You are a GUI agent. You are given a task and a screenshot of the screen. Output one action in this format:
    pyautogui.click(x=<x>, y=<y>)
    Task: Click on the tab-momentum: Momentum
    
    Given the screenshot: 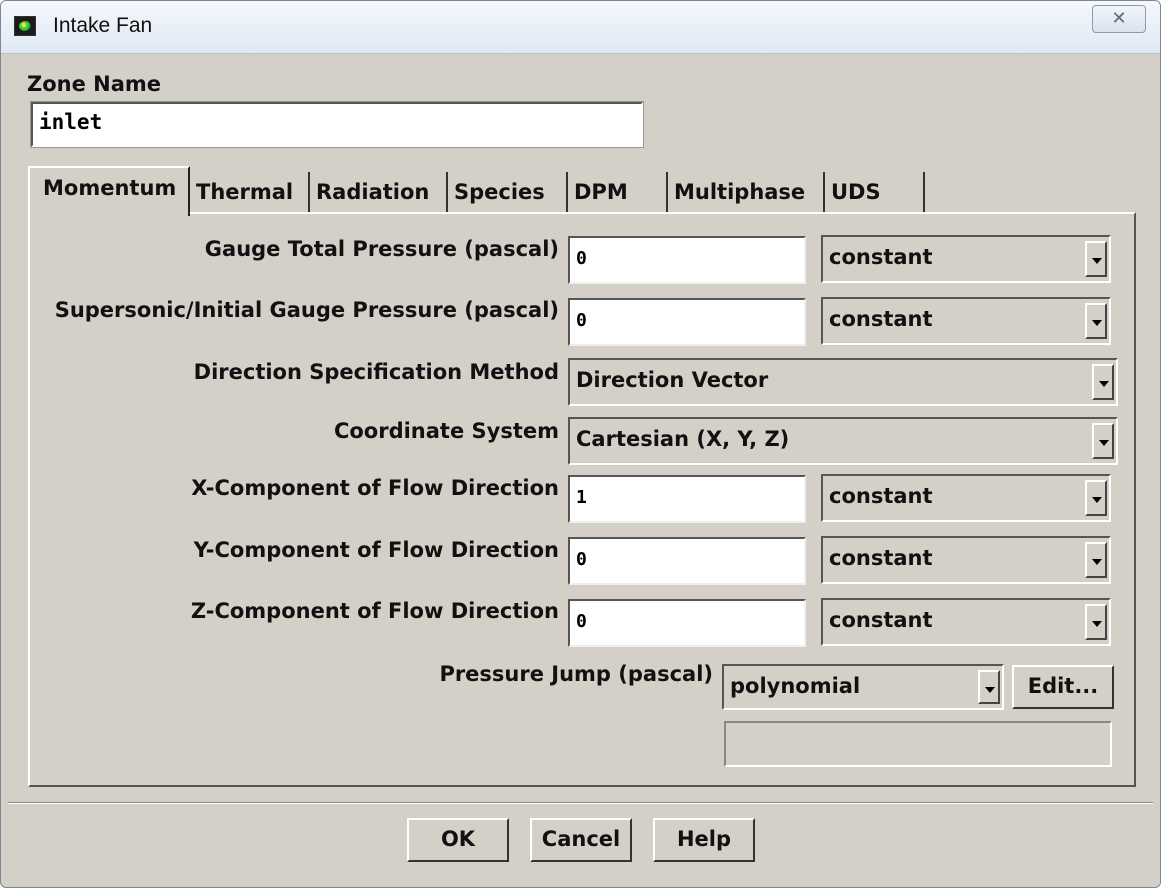 What is the action you would take?
    pyautogui.click(x=109, y=191)
    